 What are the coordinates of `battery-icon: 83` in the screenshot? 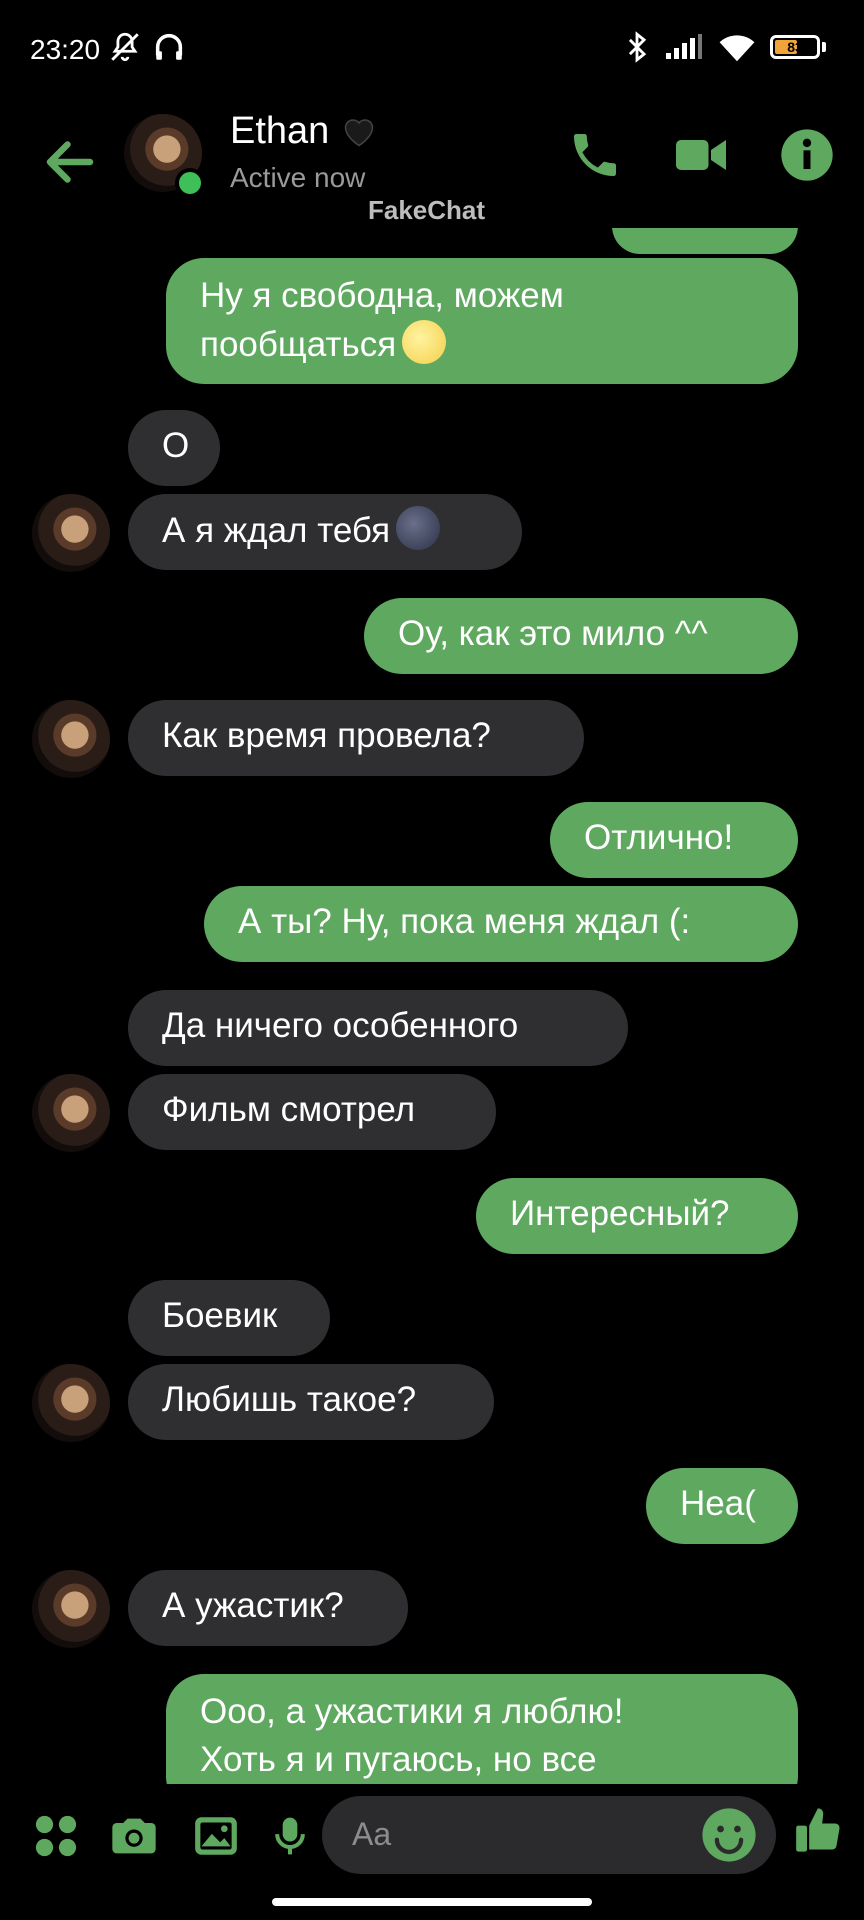 It's located at (795, 47).